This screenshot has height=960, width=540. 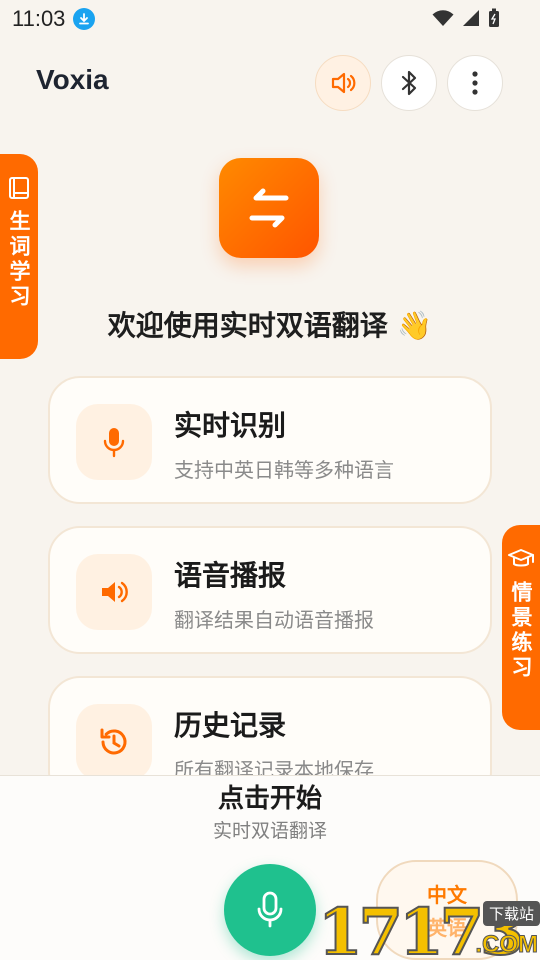 I want to click on welcome-heading: 欢迎使用实时双语翻译 👋, so click(x=270, y=325).